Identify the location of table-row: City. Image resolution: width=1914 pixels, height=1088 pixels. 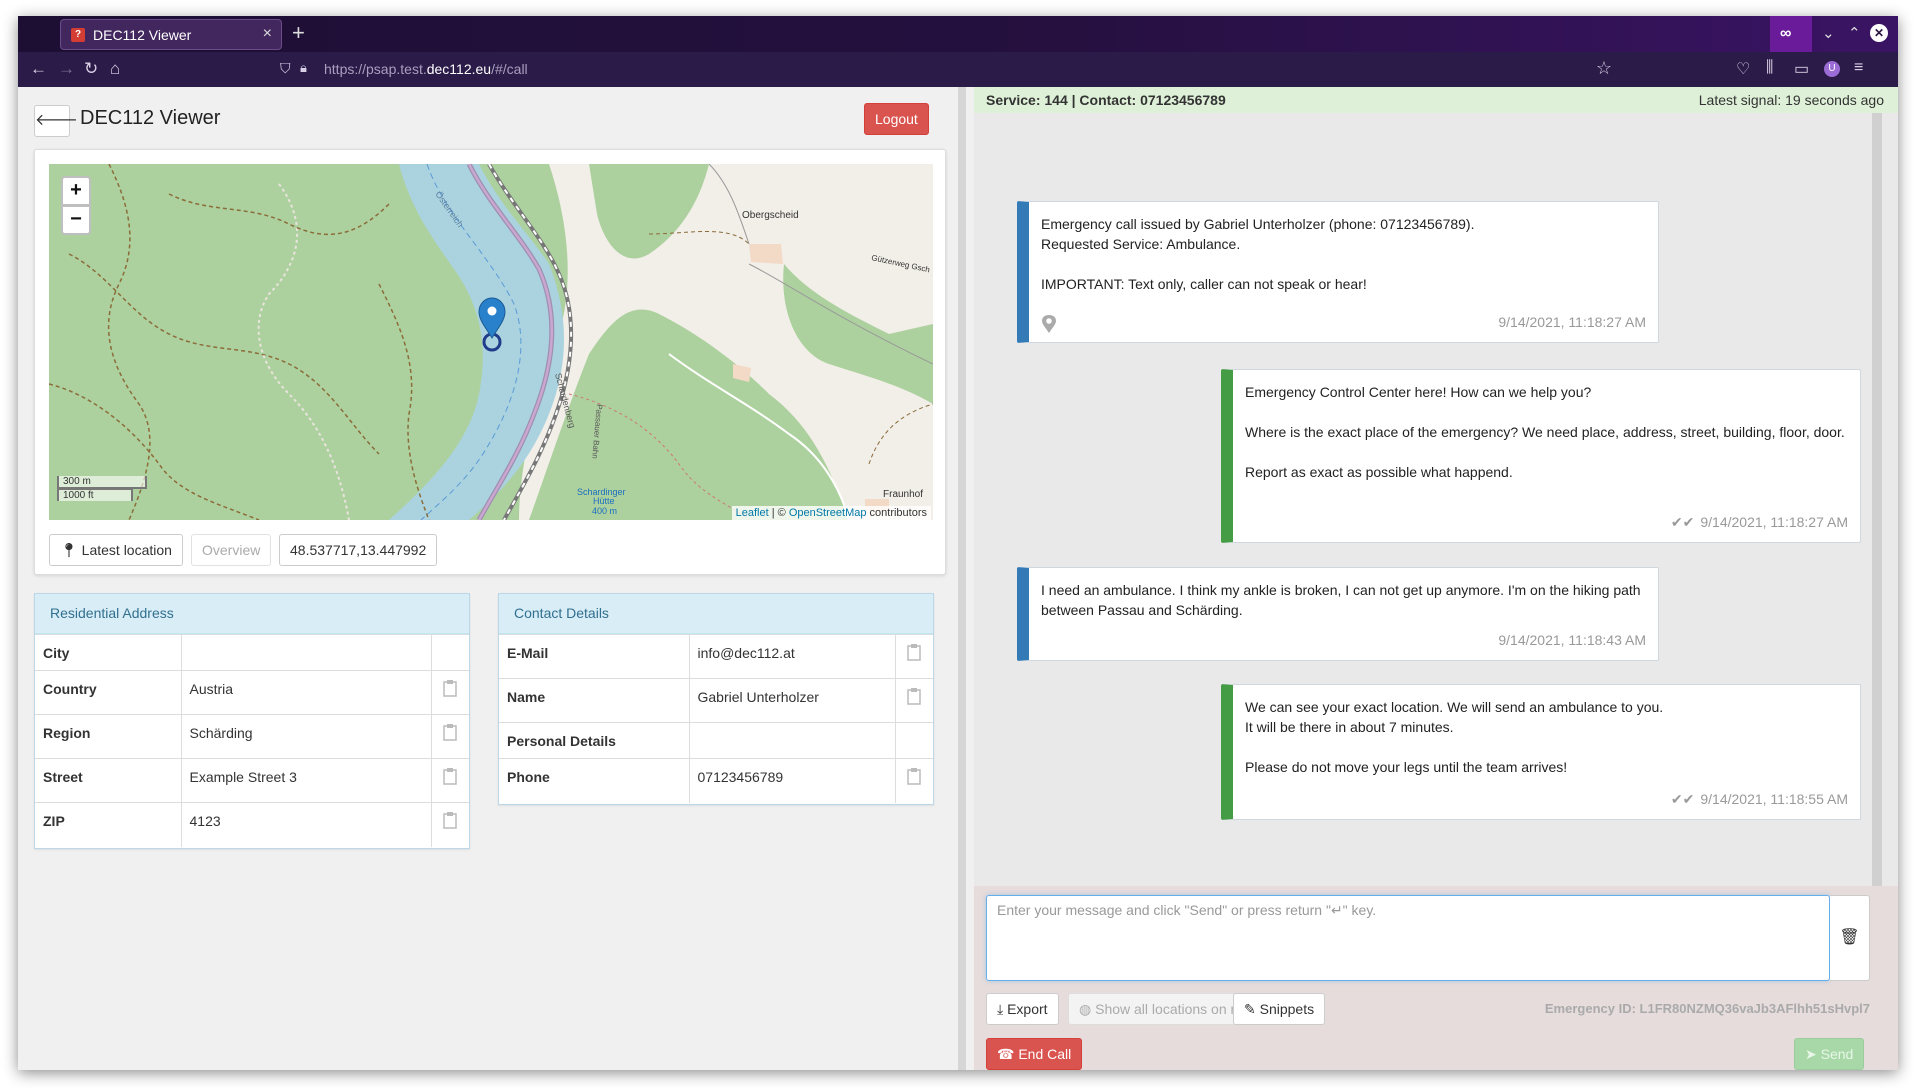
(252, 652).